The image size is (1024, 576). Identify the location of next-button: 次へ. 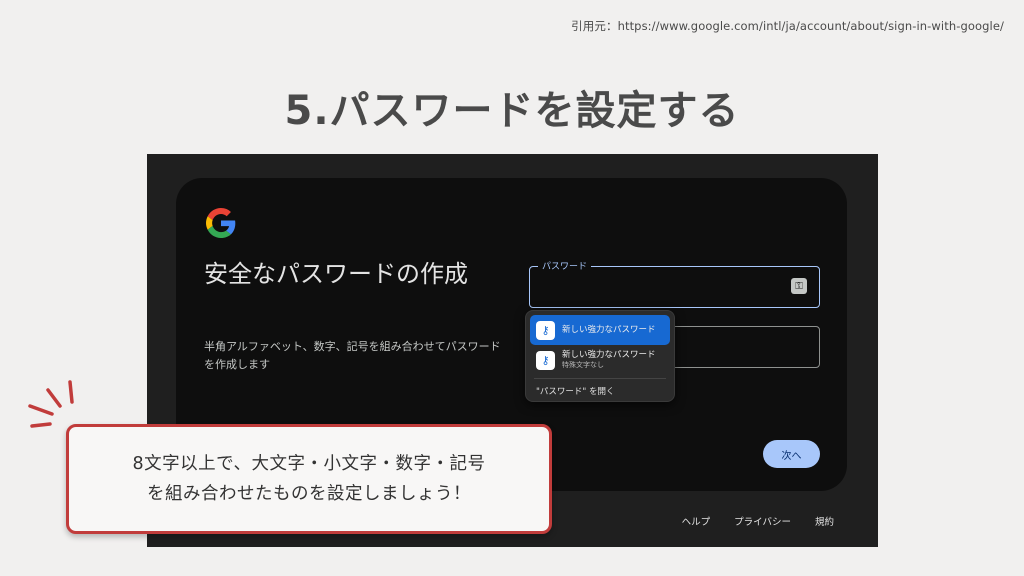
(791, 454).